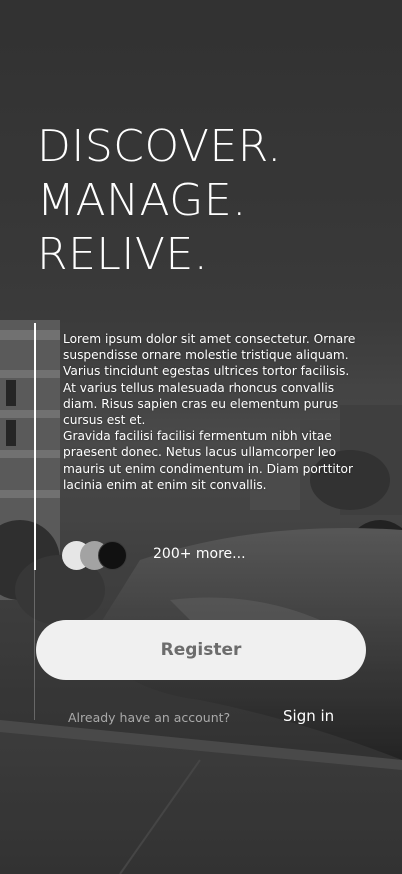 This screenshot has height=874, width=402. I want to click on already-have-account-text: Already have an account?, so click(149, 717).